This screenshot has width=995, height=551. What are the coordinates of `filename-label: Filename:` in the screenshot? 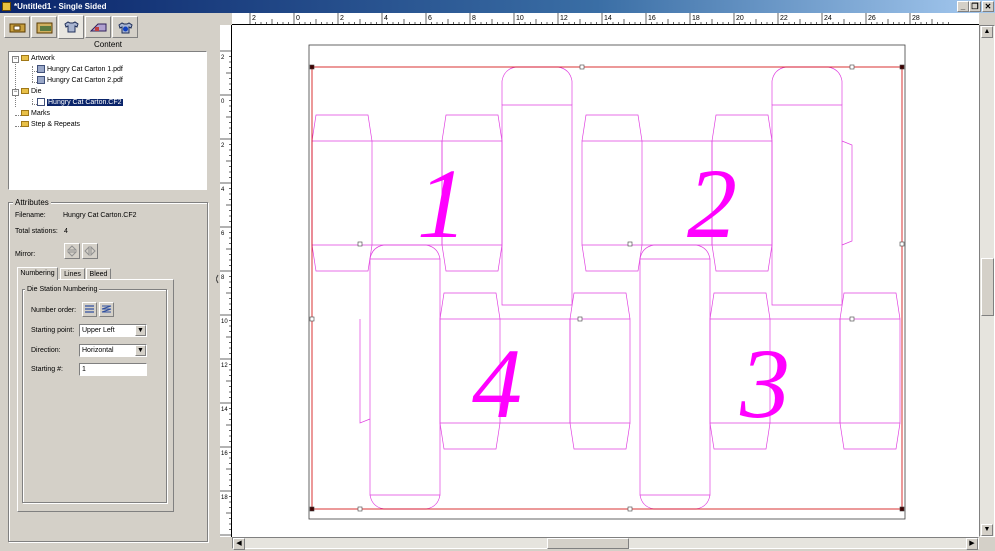 It's located at (30, 215).